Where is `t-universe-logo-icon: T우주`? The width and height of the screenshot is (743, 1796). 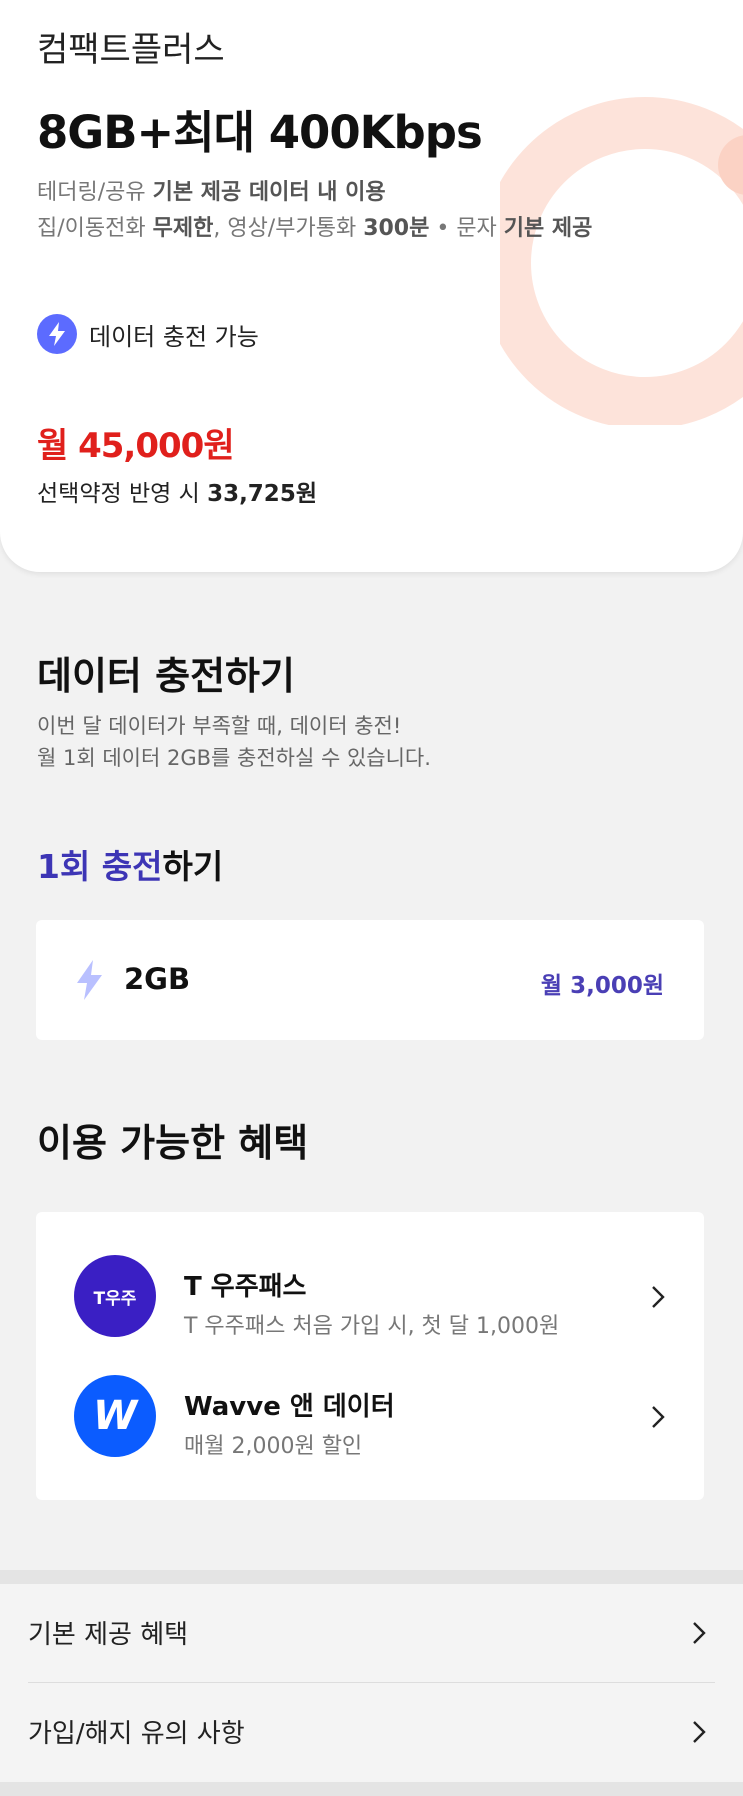 t-universe-logo-icon: T우주 is located at coordinates (115, 1296).